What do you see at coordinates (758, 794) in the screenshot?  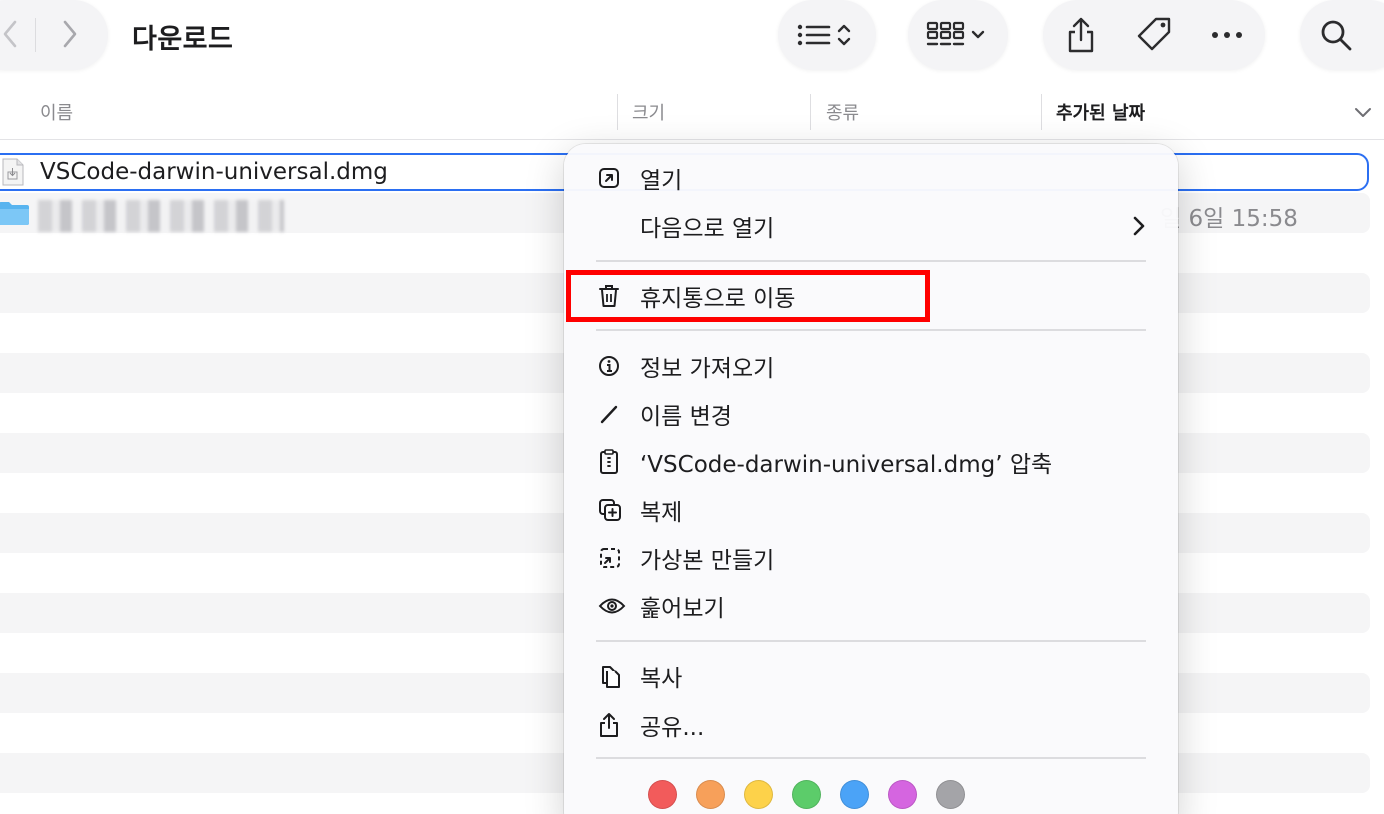 I see `tag-yellow-dot` at bounding box center [758, 794].